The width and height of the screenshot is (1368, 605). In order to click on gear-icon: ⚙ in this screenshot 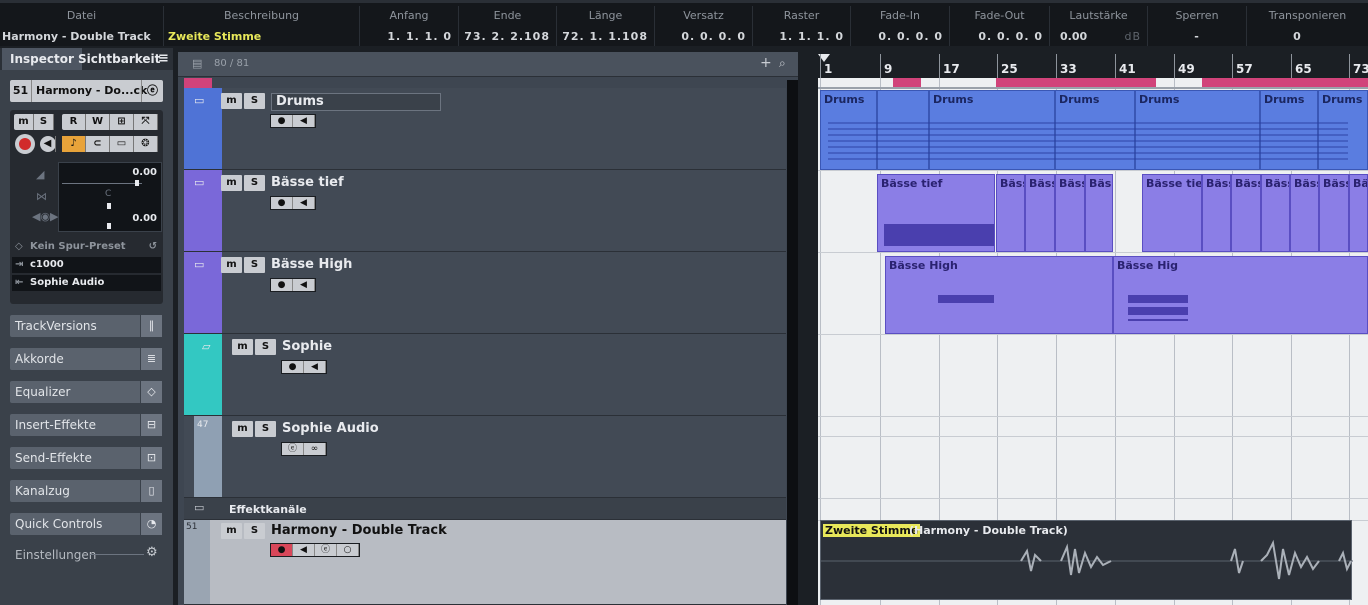, I will do `click(152, 552)`.